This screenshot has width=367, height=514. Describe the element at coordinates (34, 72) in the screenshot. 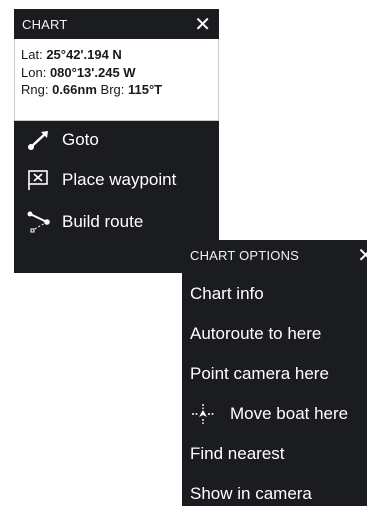

I see `lon-label: Lon:` at that location.